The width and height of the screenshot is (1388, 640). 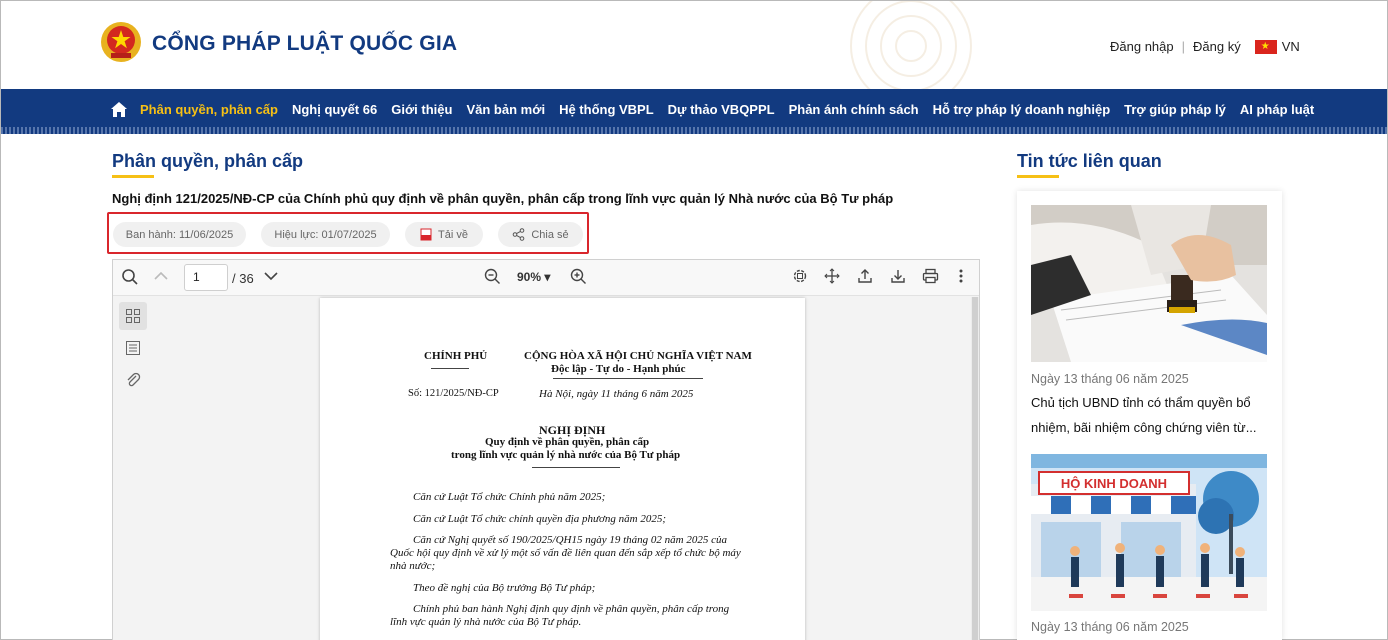 I want to click on nav-border-pattern, so click(x=694, y=130).